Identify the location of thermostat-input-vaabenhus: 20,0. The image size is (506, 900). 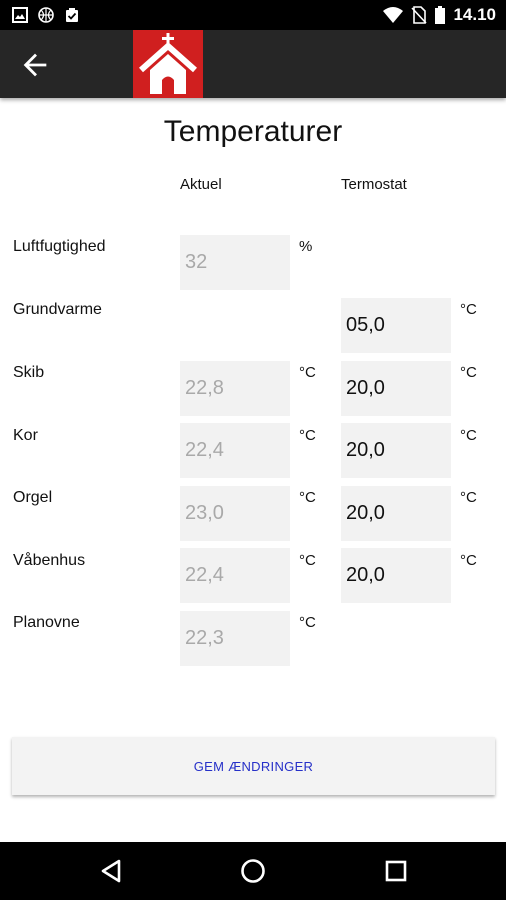
(396, 575).